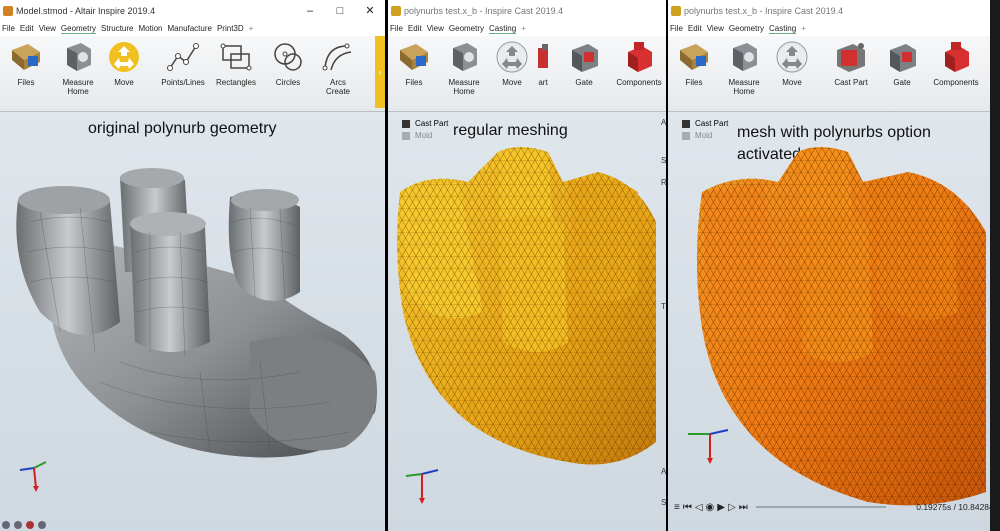  What do you see at coordinates (708, 446) in the screenshot?
I see `axis-triad` at bounding box center [708, 446].